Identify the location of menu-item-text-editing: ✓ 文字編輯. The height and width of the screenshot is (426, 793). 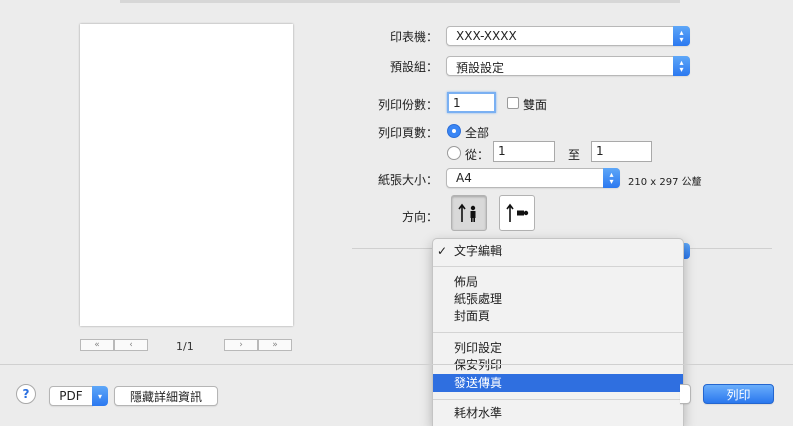
(558, 251).